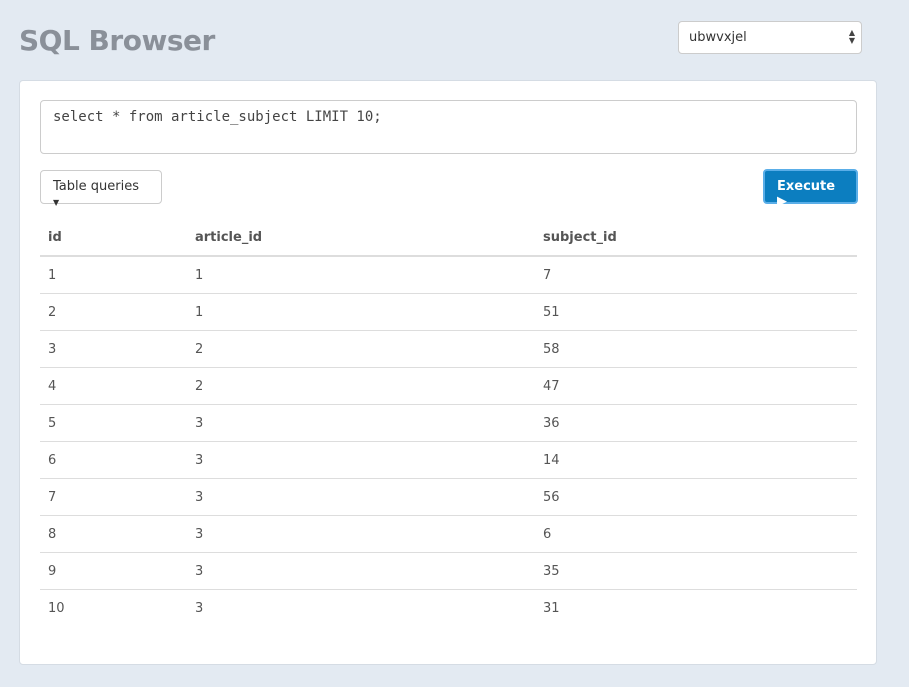 The height and width of the screenshot is (687, 909). I want to click on cell-id: 9, so click(113, 571).